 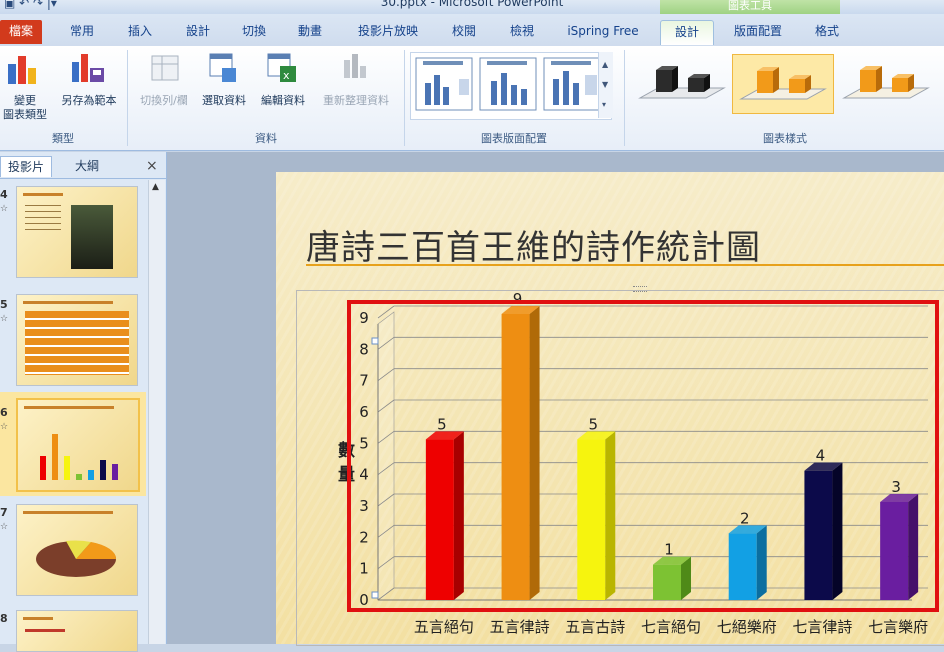 What do you see at coordinates (254, 32) in the screenshot?
I see `tab-transitions: 切換` at bounding box center [254, 32].